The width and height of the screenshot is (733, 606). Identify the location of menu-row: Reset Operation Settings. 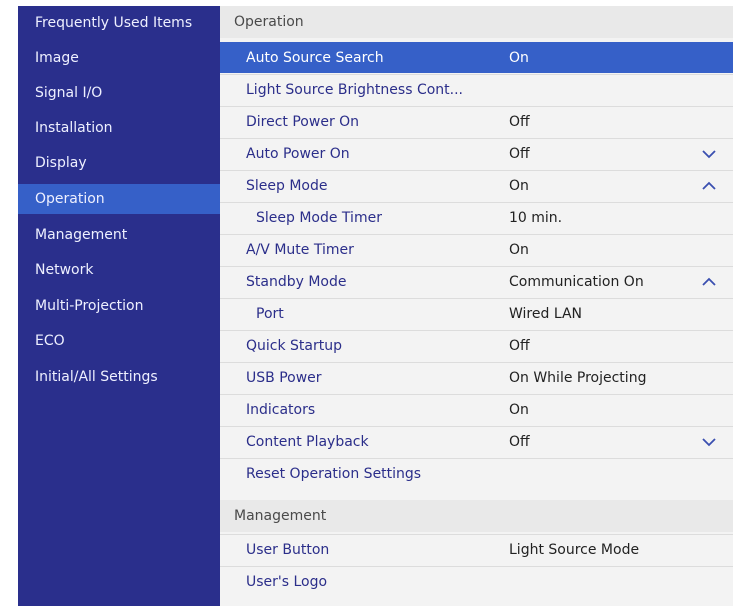
(476, 473).